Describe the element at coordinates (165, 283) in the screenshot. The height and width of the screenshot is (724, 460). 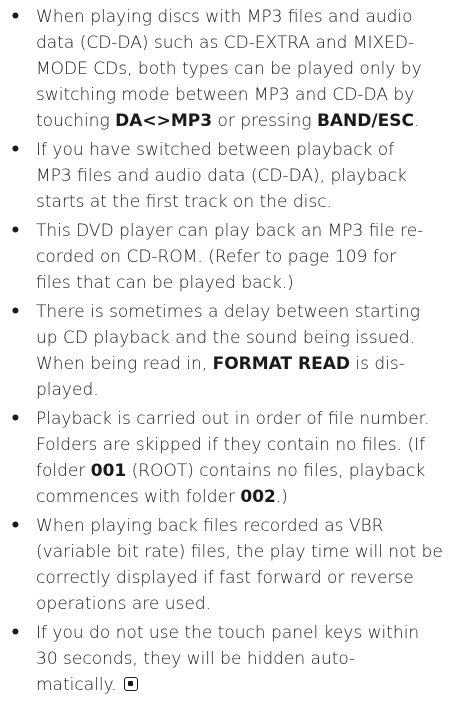
I see `note-line: files that can be played back.)` at that location.